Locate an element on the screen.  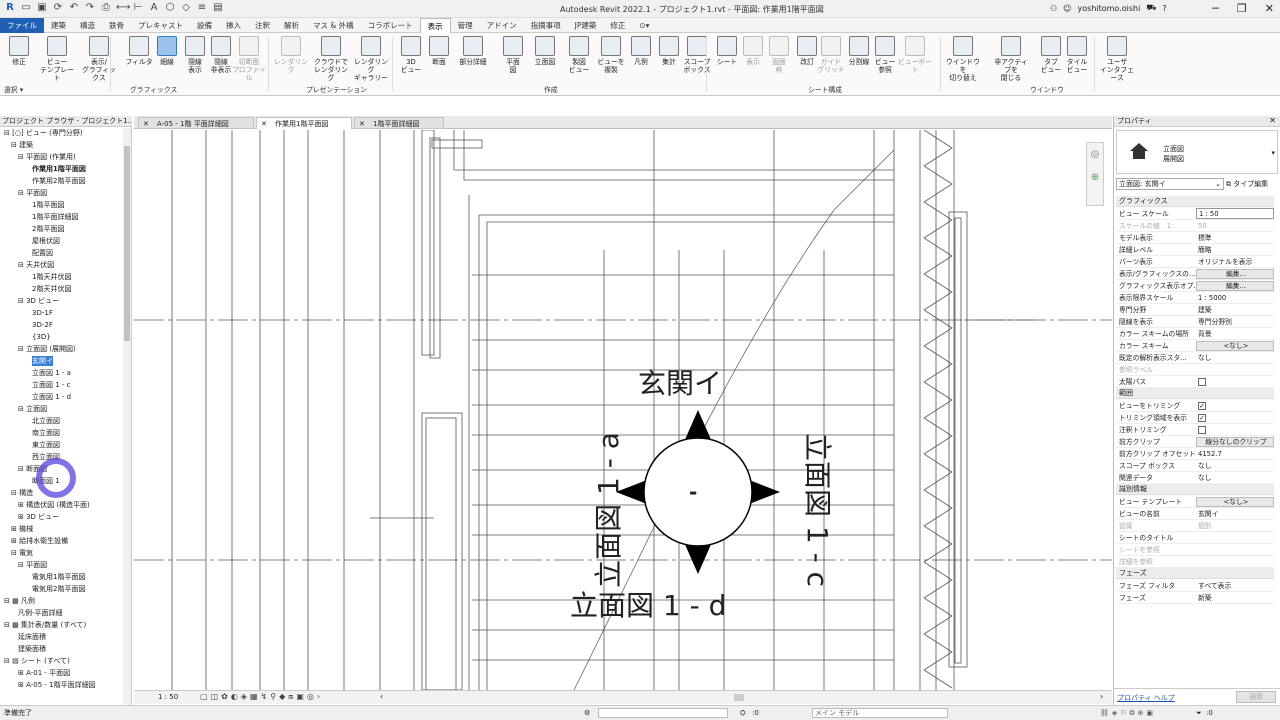
ribbon-tab: アドイン is located at coordinates (502, 25).